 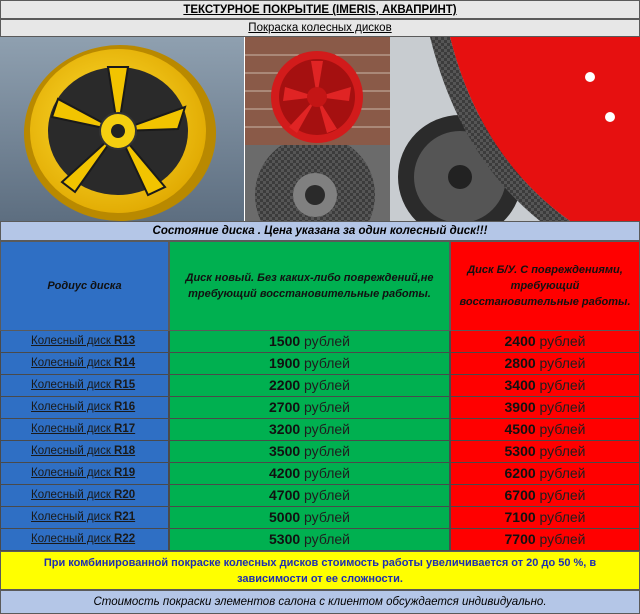 What do you see at coordinates (125, 341) in the screenshot?
I see `wheel-size-value: R13` at bounding box center [125, 341].